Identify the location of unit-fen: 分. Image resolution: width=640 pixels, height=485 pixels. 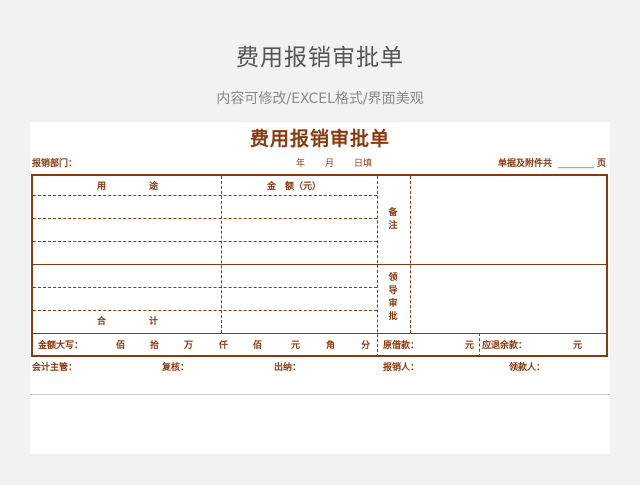
(366, 346).